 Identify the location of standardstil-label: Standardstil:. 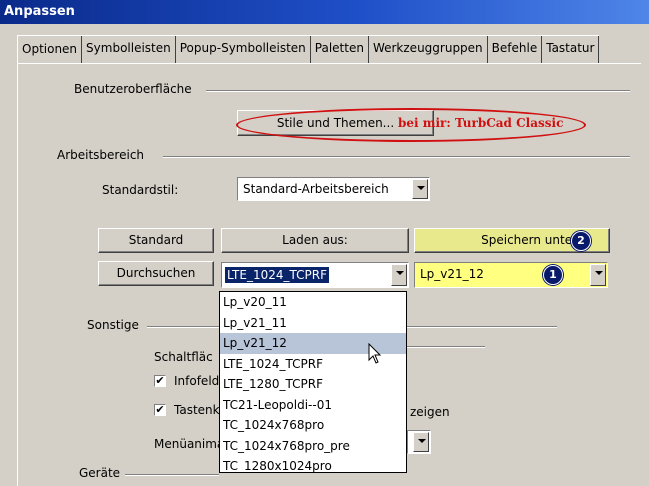
(140, 190).